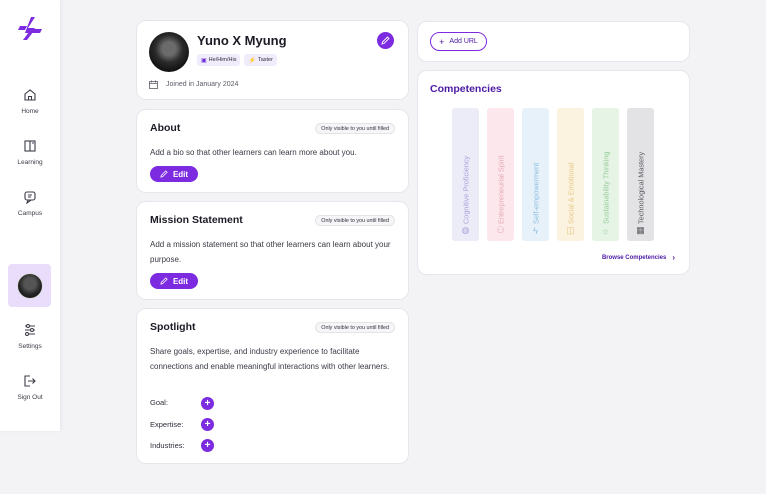 The width and height of the screenshot is (766, 494). I want to click on competency-bar: Sustainability Thinking ☼, so click(605, 174).